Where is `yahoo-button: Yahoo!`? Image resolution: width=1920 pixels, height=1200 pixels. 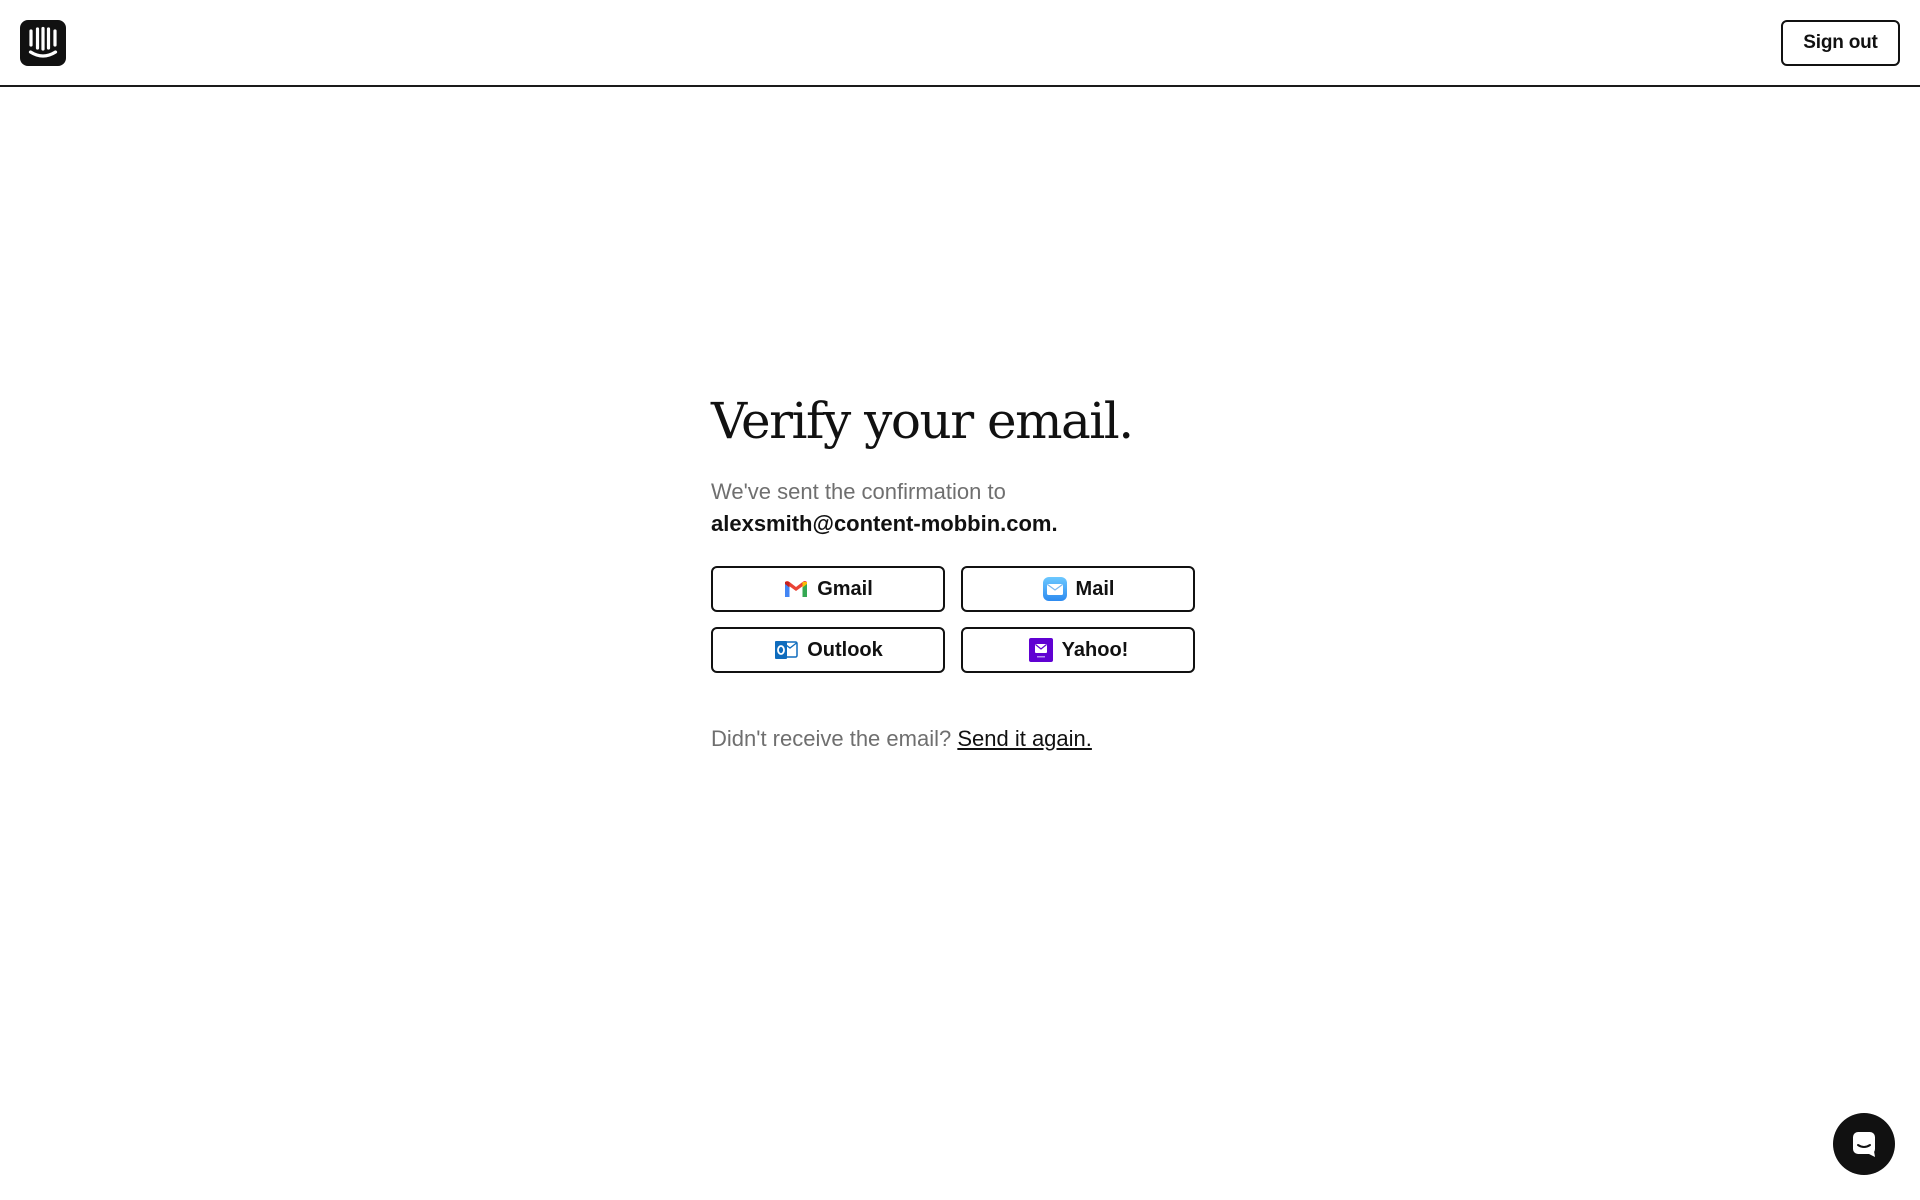 yahoo-button: Yahoo! is located at coordinates (1078, 650).